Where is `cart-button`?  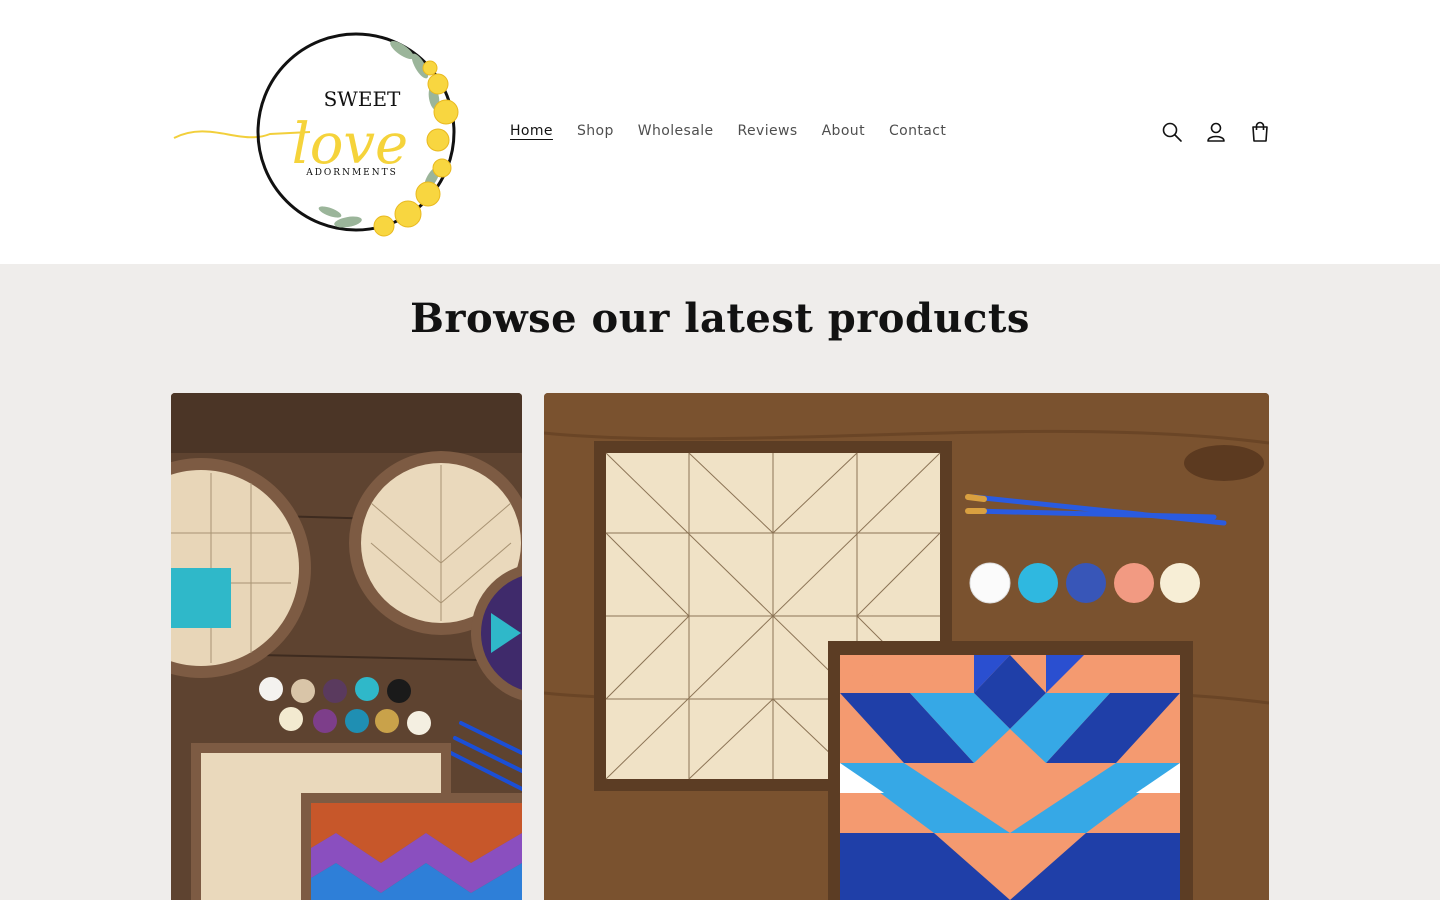
cart-button is located at coordinates (1260, 132).